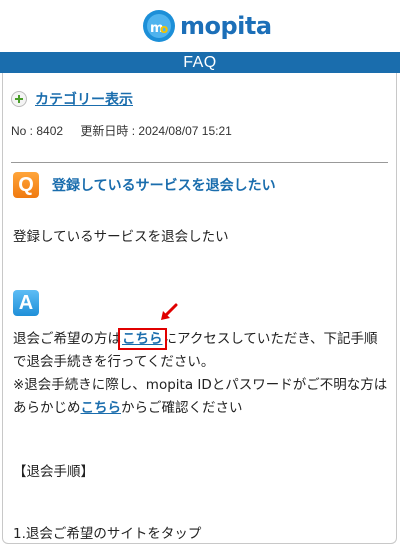  I want to click on question-body: 登録しているサービスを退会したい, so click(121, 237).